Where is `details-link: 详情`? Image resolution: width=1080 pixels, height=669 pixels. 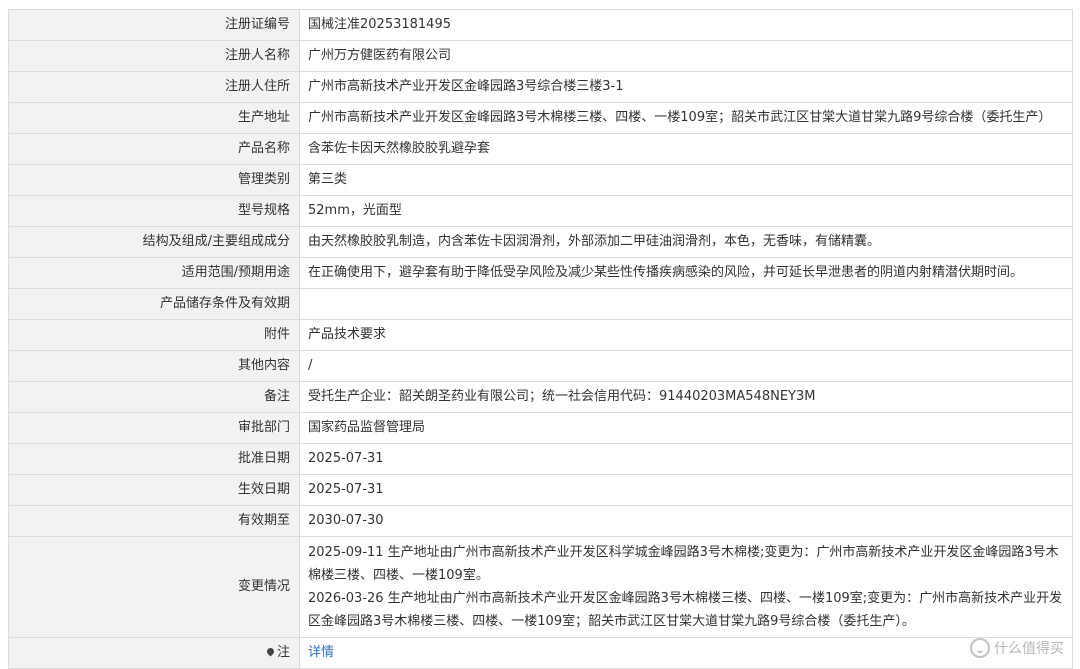 details-link: 详情 is located at coordinates (321, 652).